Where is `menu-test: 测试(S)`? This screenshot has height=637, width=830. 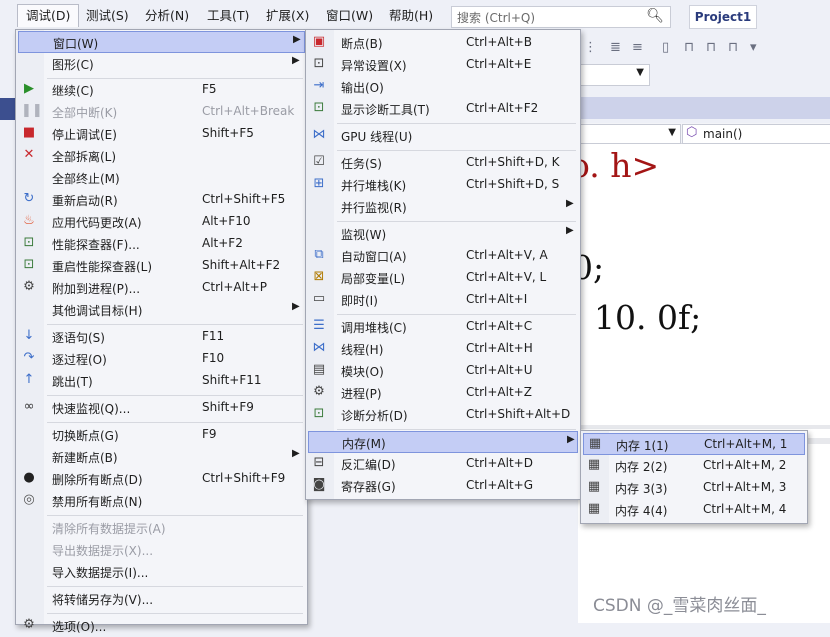 menu-test: 测试(S) is located at coordinates (107, 16).